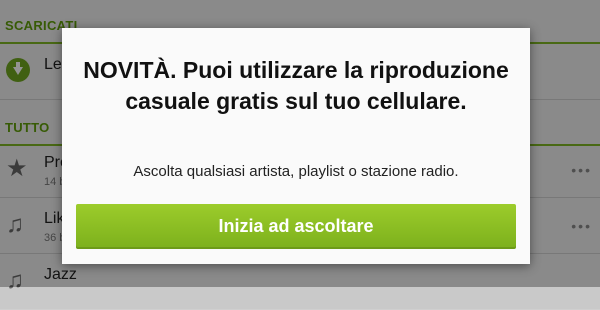 The height and width of the screenshot is (310, 600). I want to click on start-listening-button: Inizia ad ascoltare, so click(296, 226).